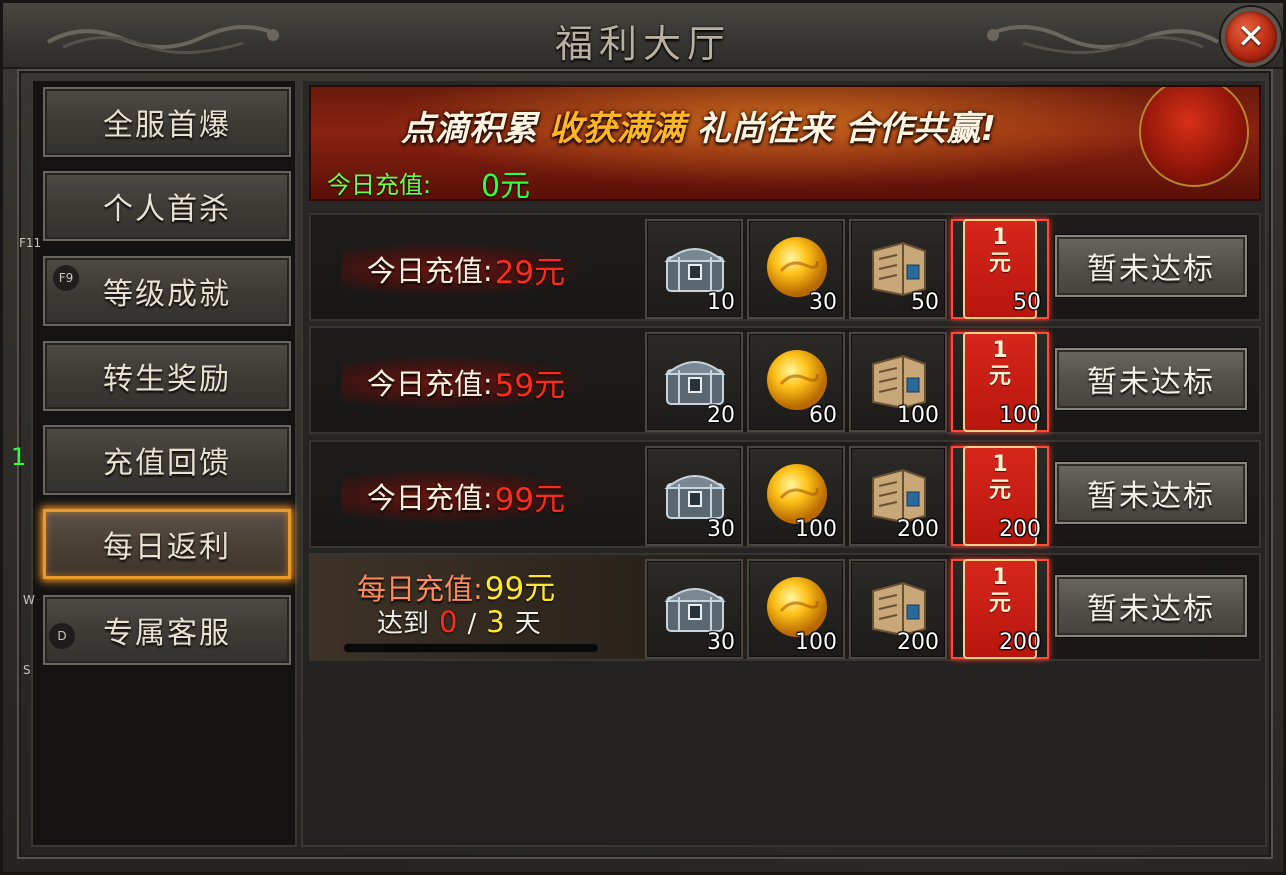  What do you see at coordinates (530, 272) in the screenshot?
I see `tier-requirement-value: 29元` at bounding box center [530, 272].